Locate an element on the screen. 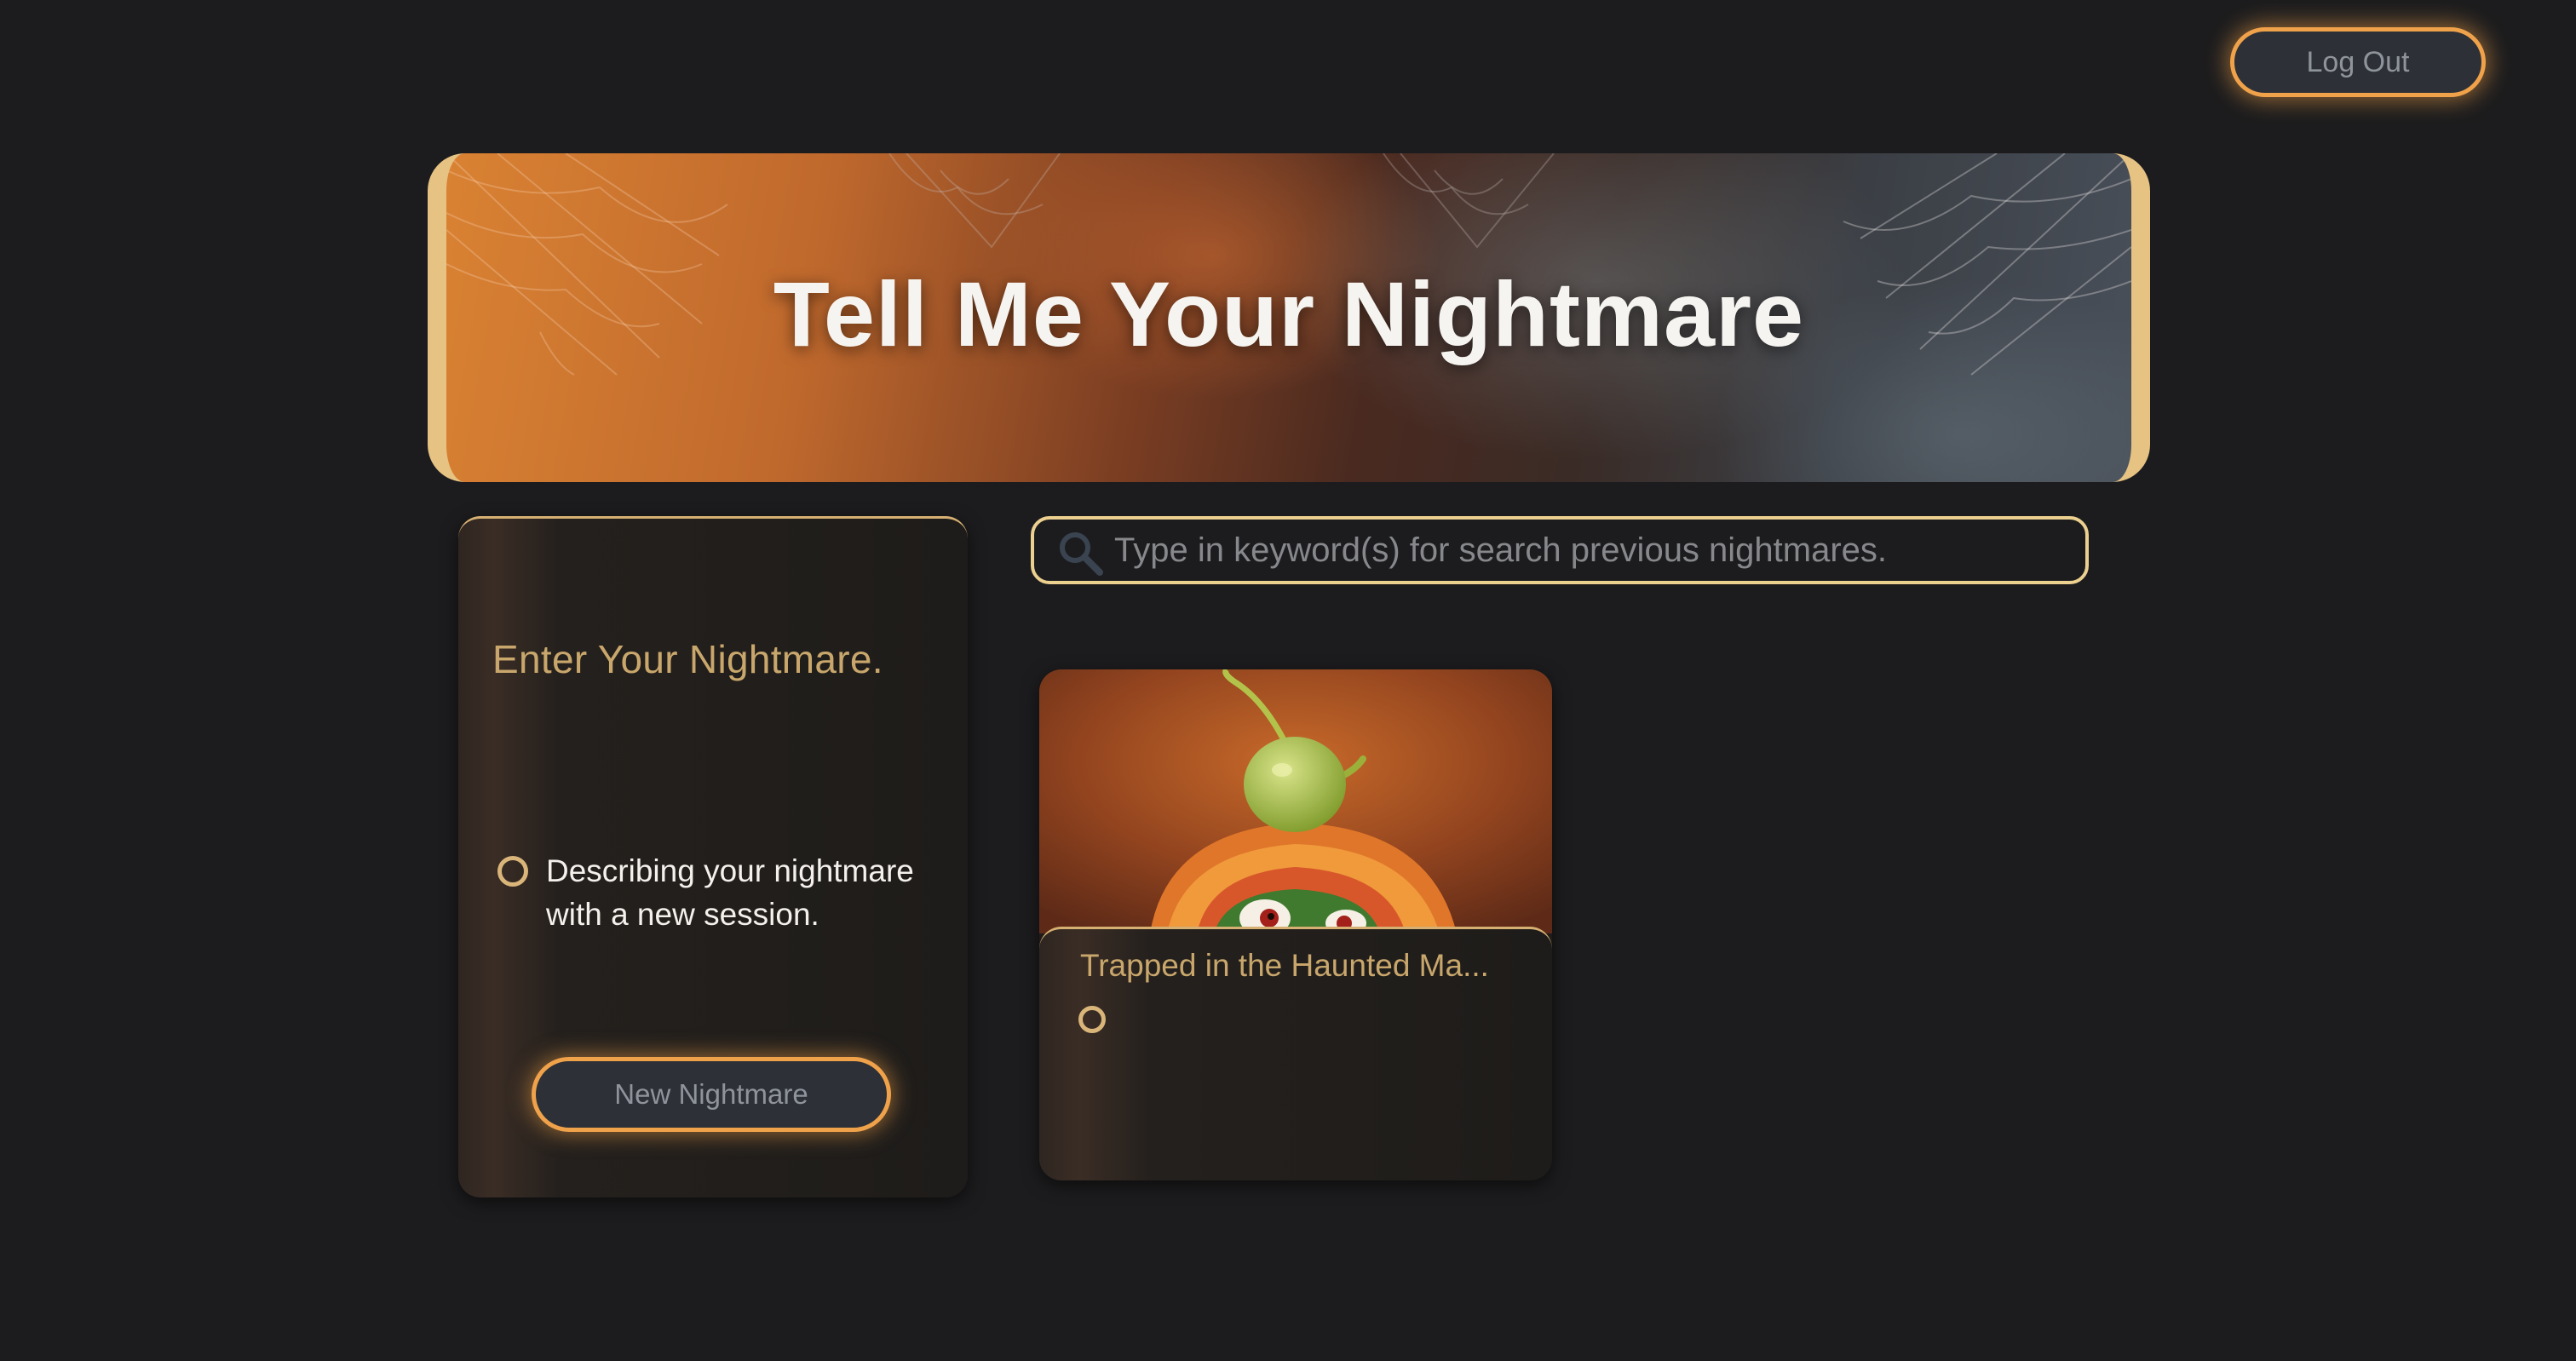  search-input is located at coordinates (1591, 550).